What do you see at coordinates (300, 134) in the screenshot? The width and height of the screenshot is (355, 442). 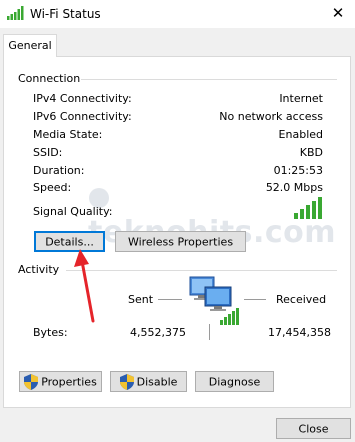 I see `media-state-value: Enabled` at bounding box center [300, 134].